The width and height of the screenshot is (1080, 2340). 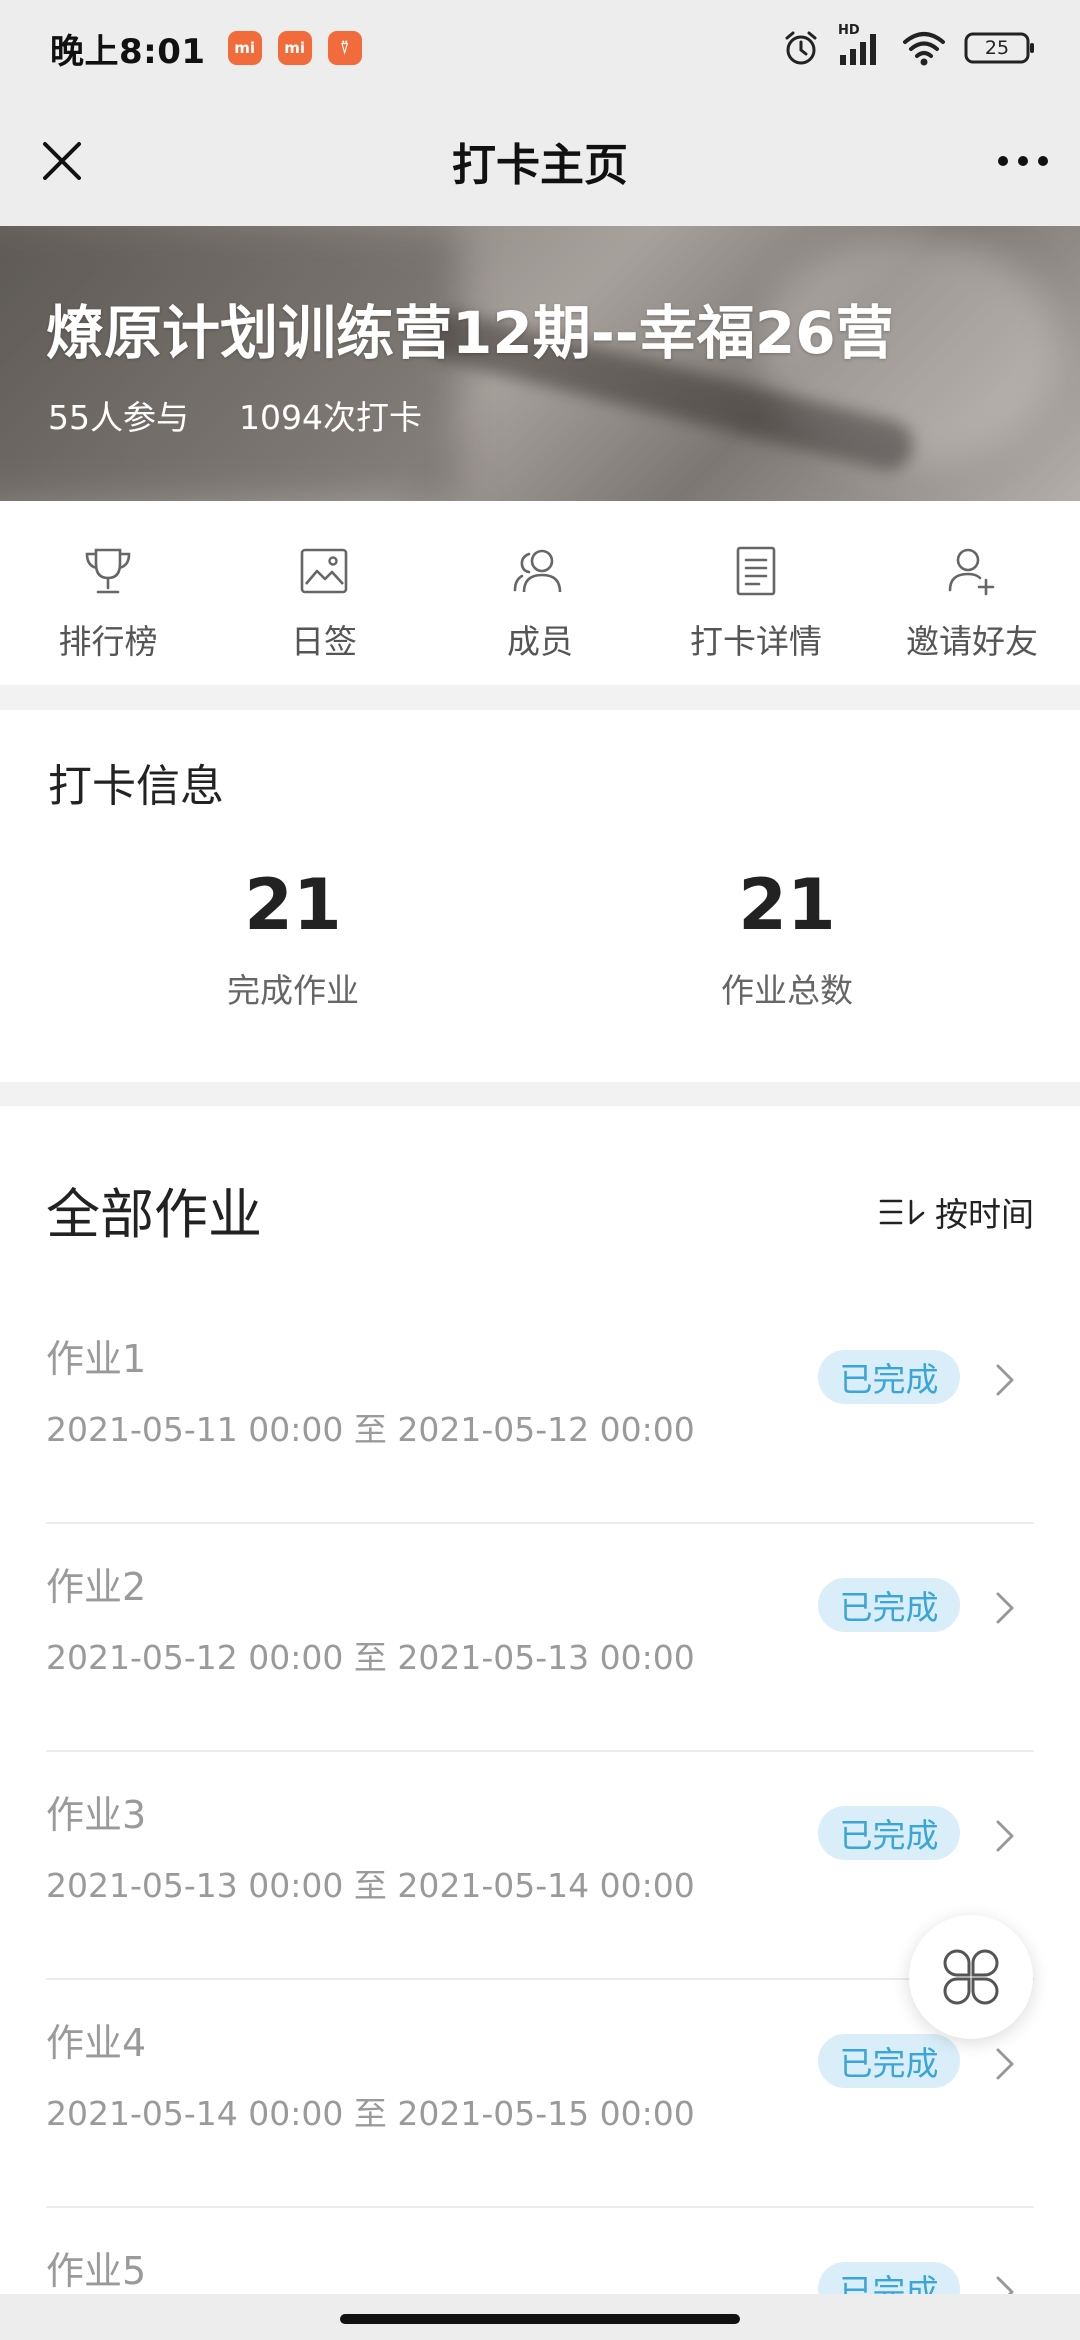 I want to click on trophy-icon, so click(x=108, y=571).